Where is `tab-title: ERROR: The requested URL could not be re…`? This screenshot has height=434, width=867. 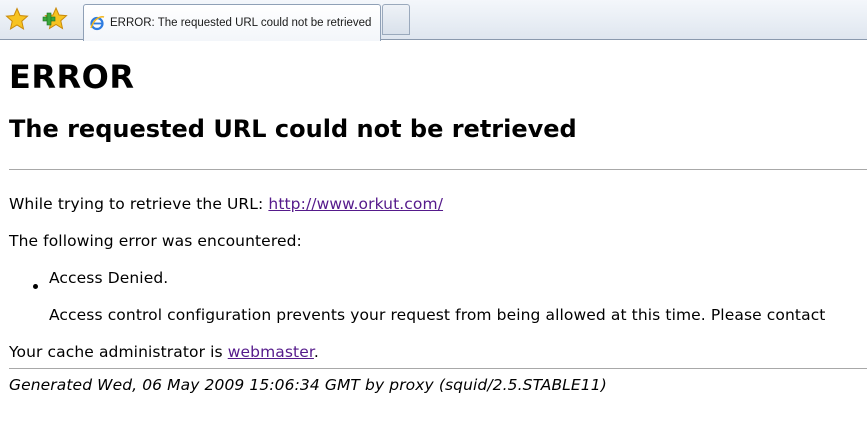
tab-title: ERROR: The requested URL could not be re… is located at coordinates (241, 23).